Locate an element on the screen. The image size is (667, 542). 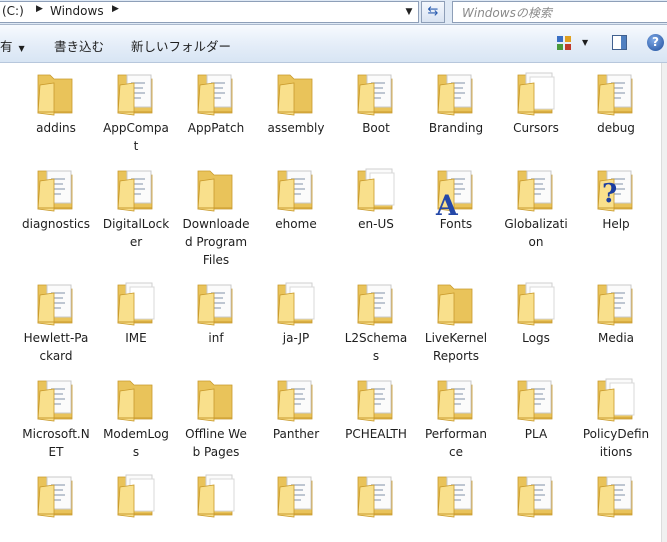
help-icon: ? is located at coordinates (655, 42).